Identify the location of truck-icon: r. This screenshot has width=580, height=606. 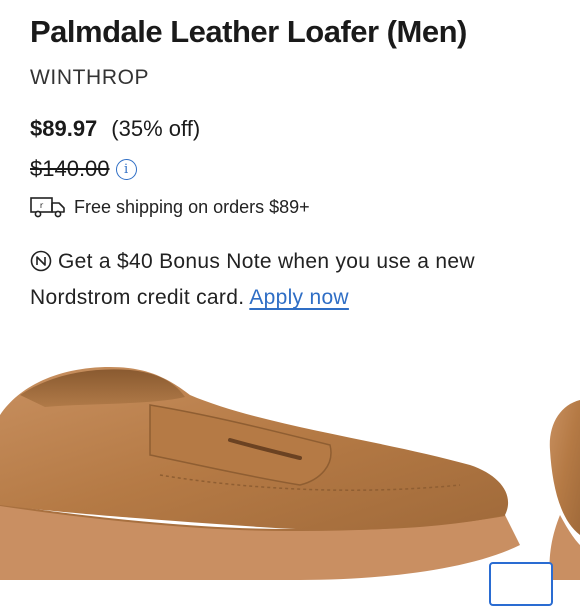
(47, 207).